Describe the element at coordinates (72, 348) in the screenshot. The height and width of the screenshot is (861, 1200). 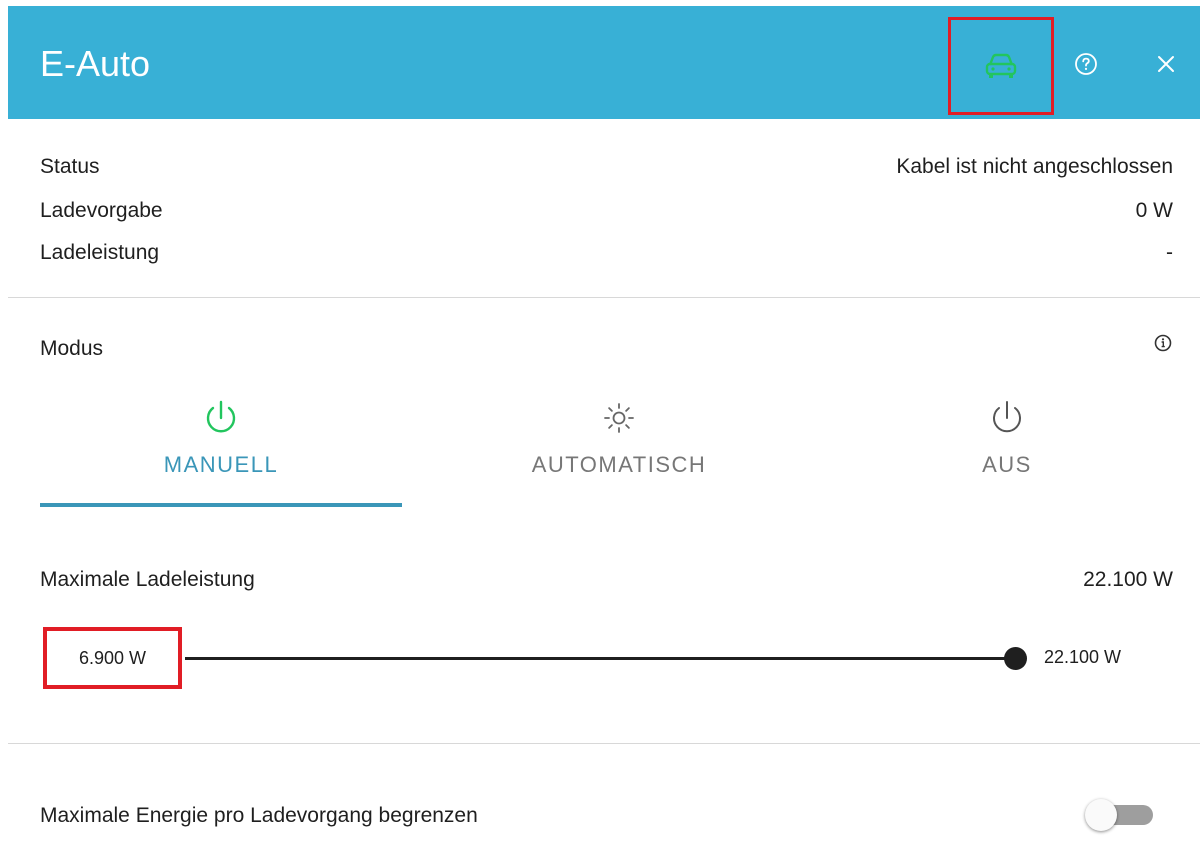
I see `mode-label: Modus` at that location.